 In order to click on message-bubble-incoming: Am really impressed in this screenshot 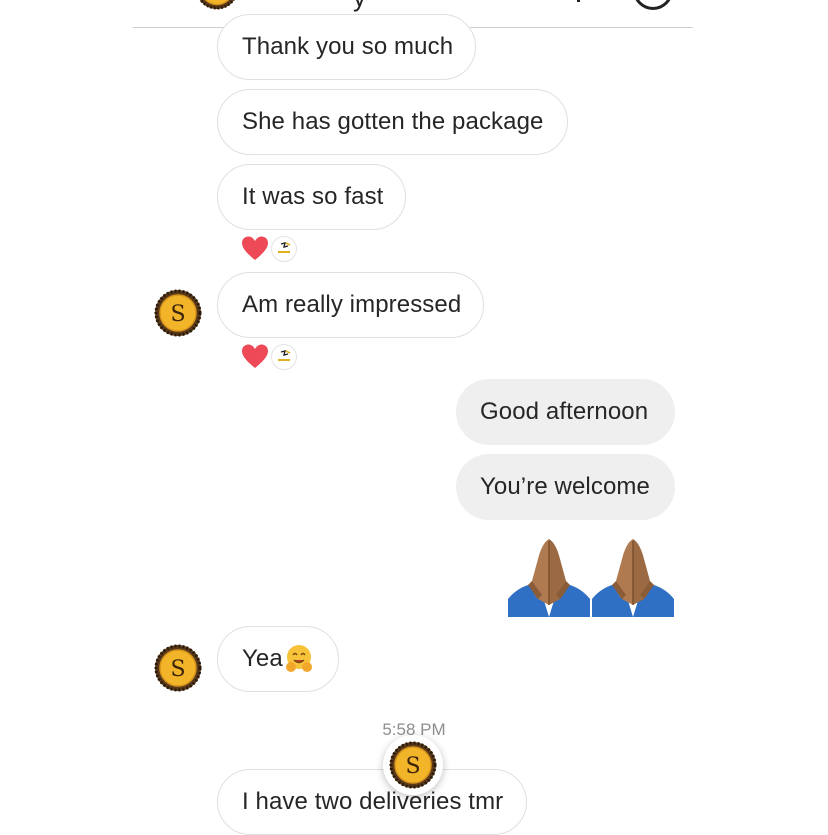, I will do `click(350, 305)`.